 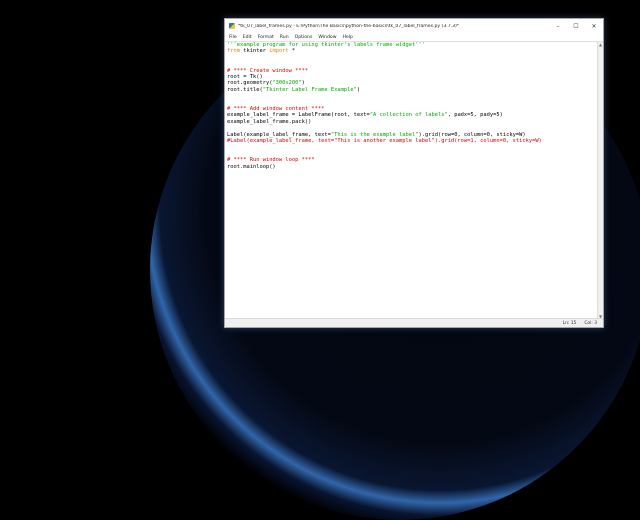 What do you see at coordinates (266, 37) in the screenshot?
I see `menu-format: Format` at bounding box center [266, 37].